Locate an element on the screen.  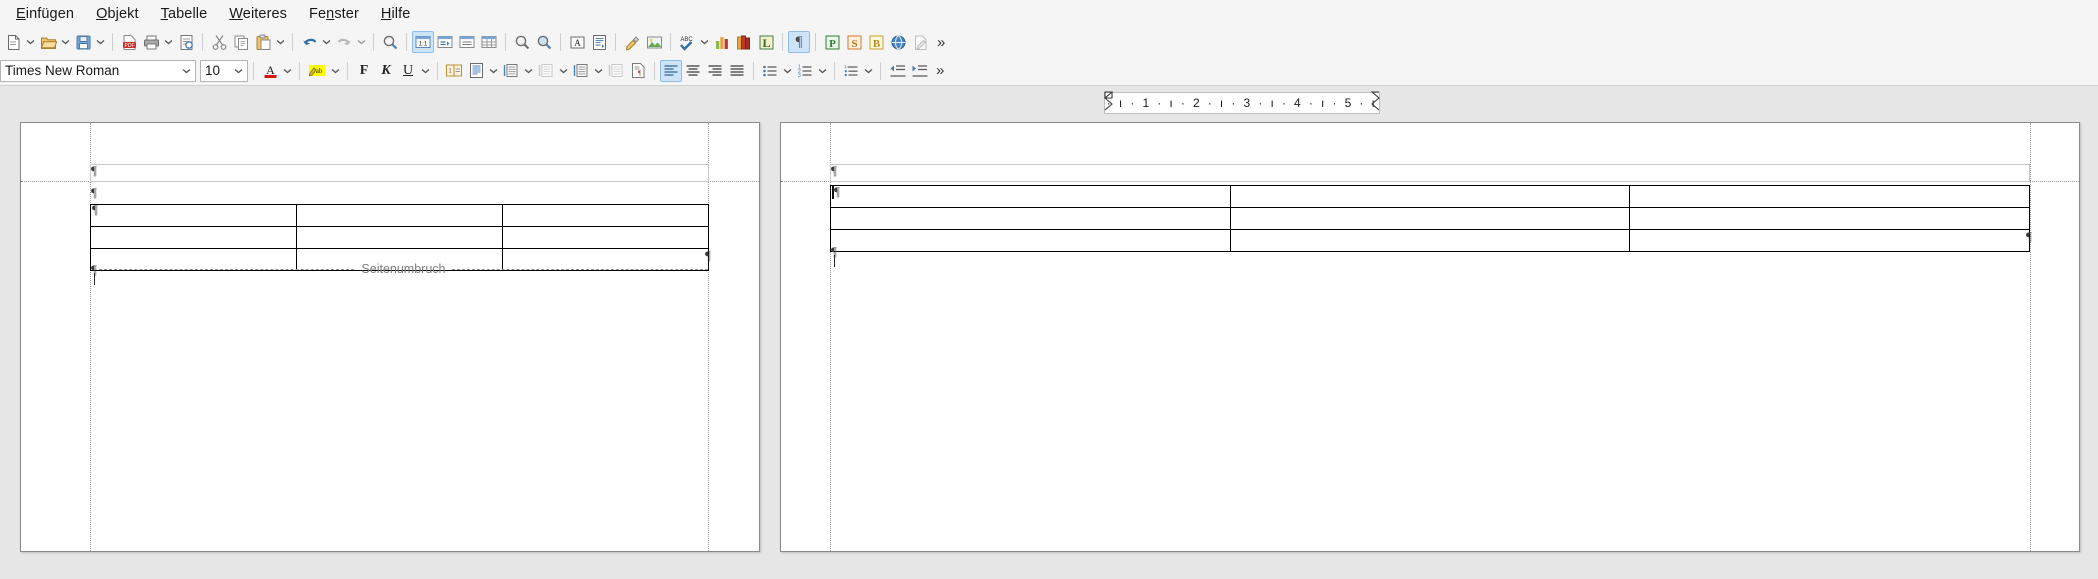
font-color-icon: A is located at coordinates (270, 71).